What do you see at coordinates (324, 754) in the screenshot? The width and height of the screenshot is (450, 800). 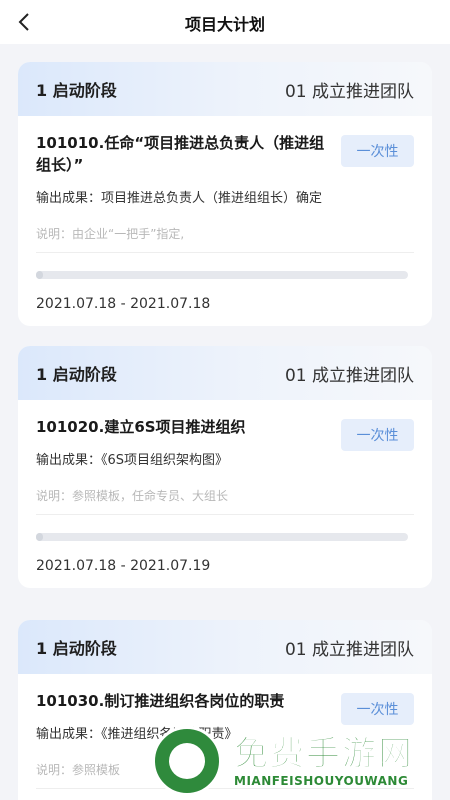 I see `watermark-text: 免费手游网` at bounding box center [324, 754].